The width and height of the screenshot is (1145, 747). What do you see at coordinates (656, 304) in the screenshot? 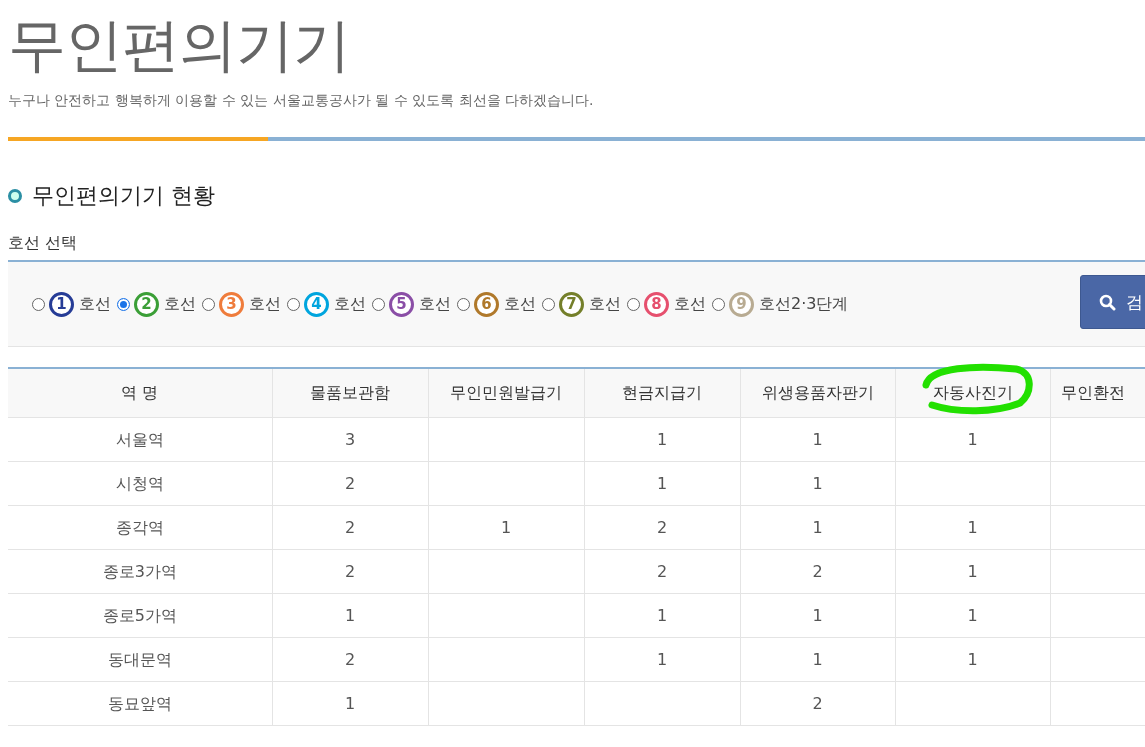
I see `line-number-badge: 8` at bounding box center [656, 304].